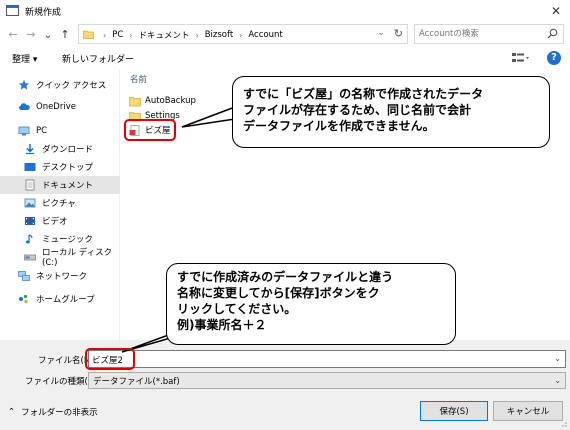  I want to click on sidebar-item-local-disk: ローカル ディスク (C:), so click(60, 258).